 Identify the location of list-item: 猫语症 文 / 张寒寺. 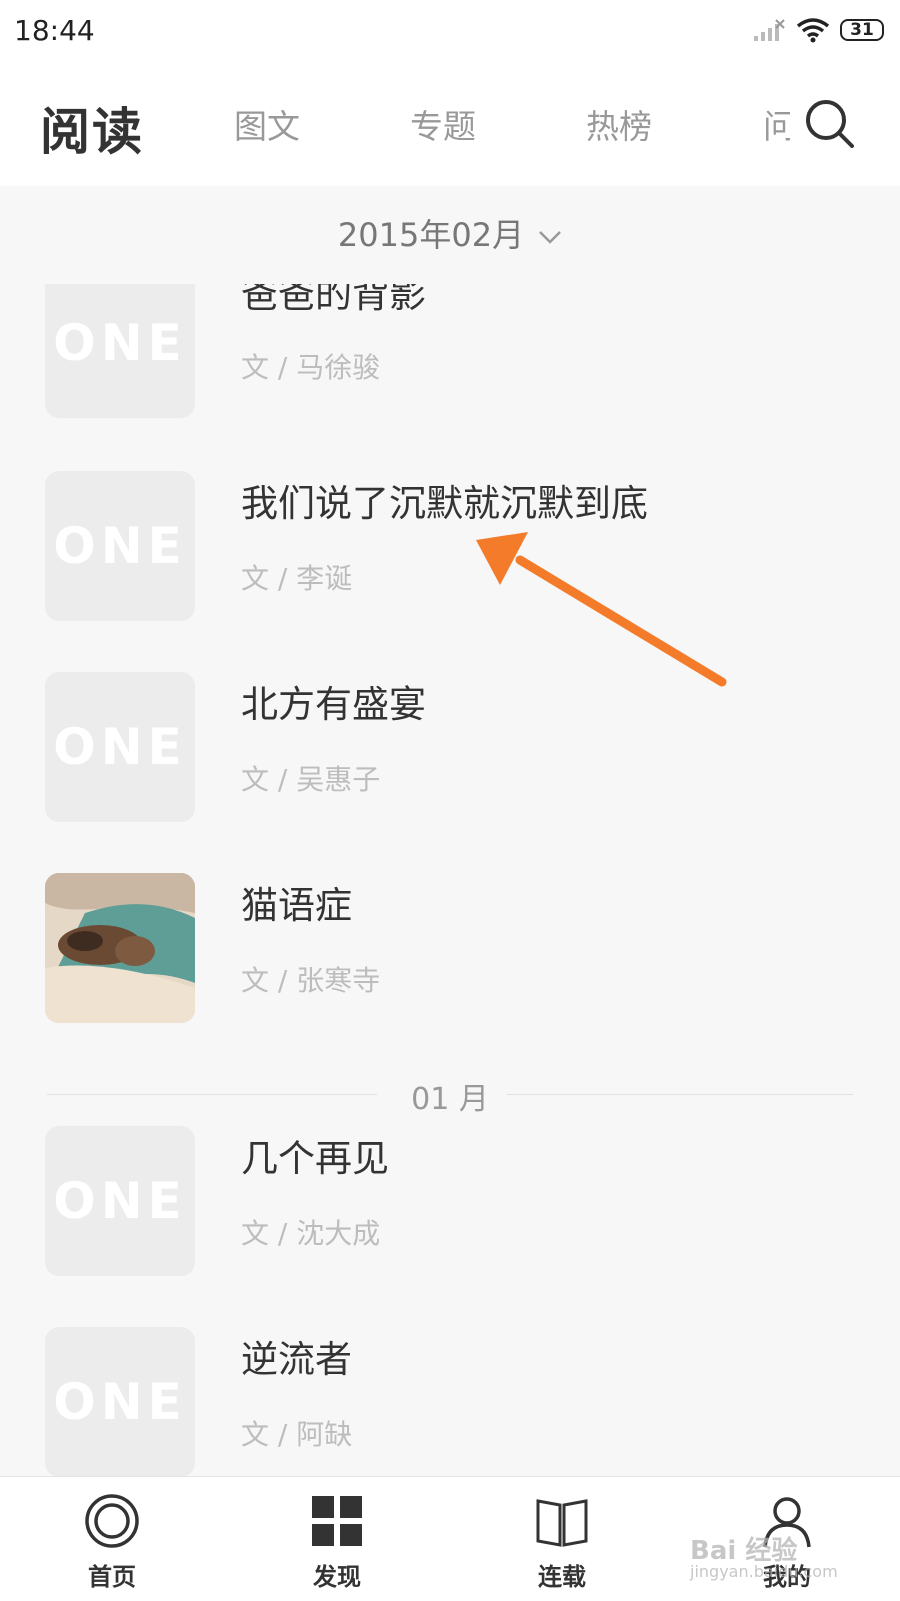
(450, 948).